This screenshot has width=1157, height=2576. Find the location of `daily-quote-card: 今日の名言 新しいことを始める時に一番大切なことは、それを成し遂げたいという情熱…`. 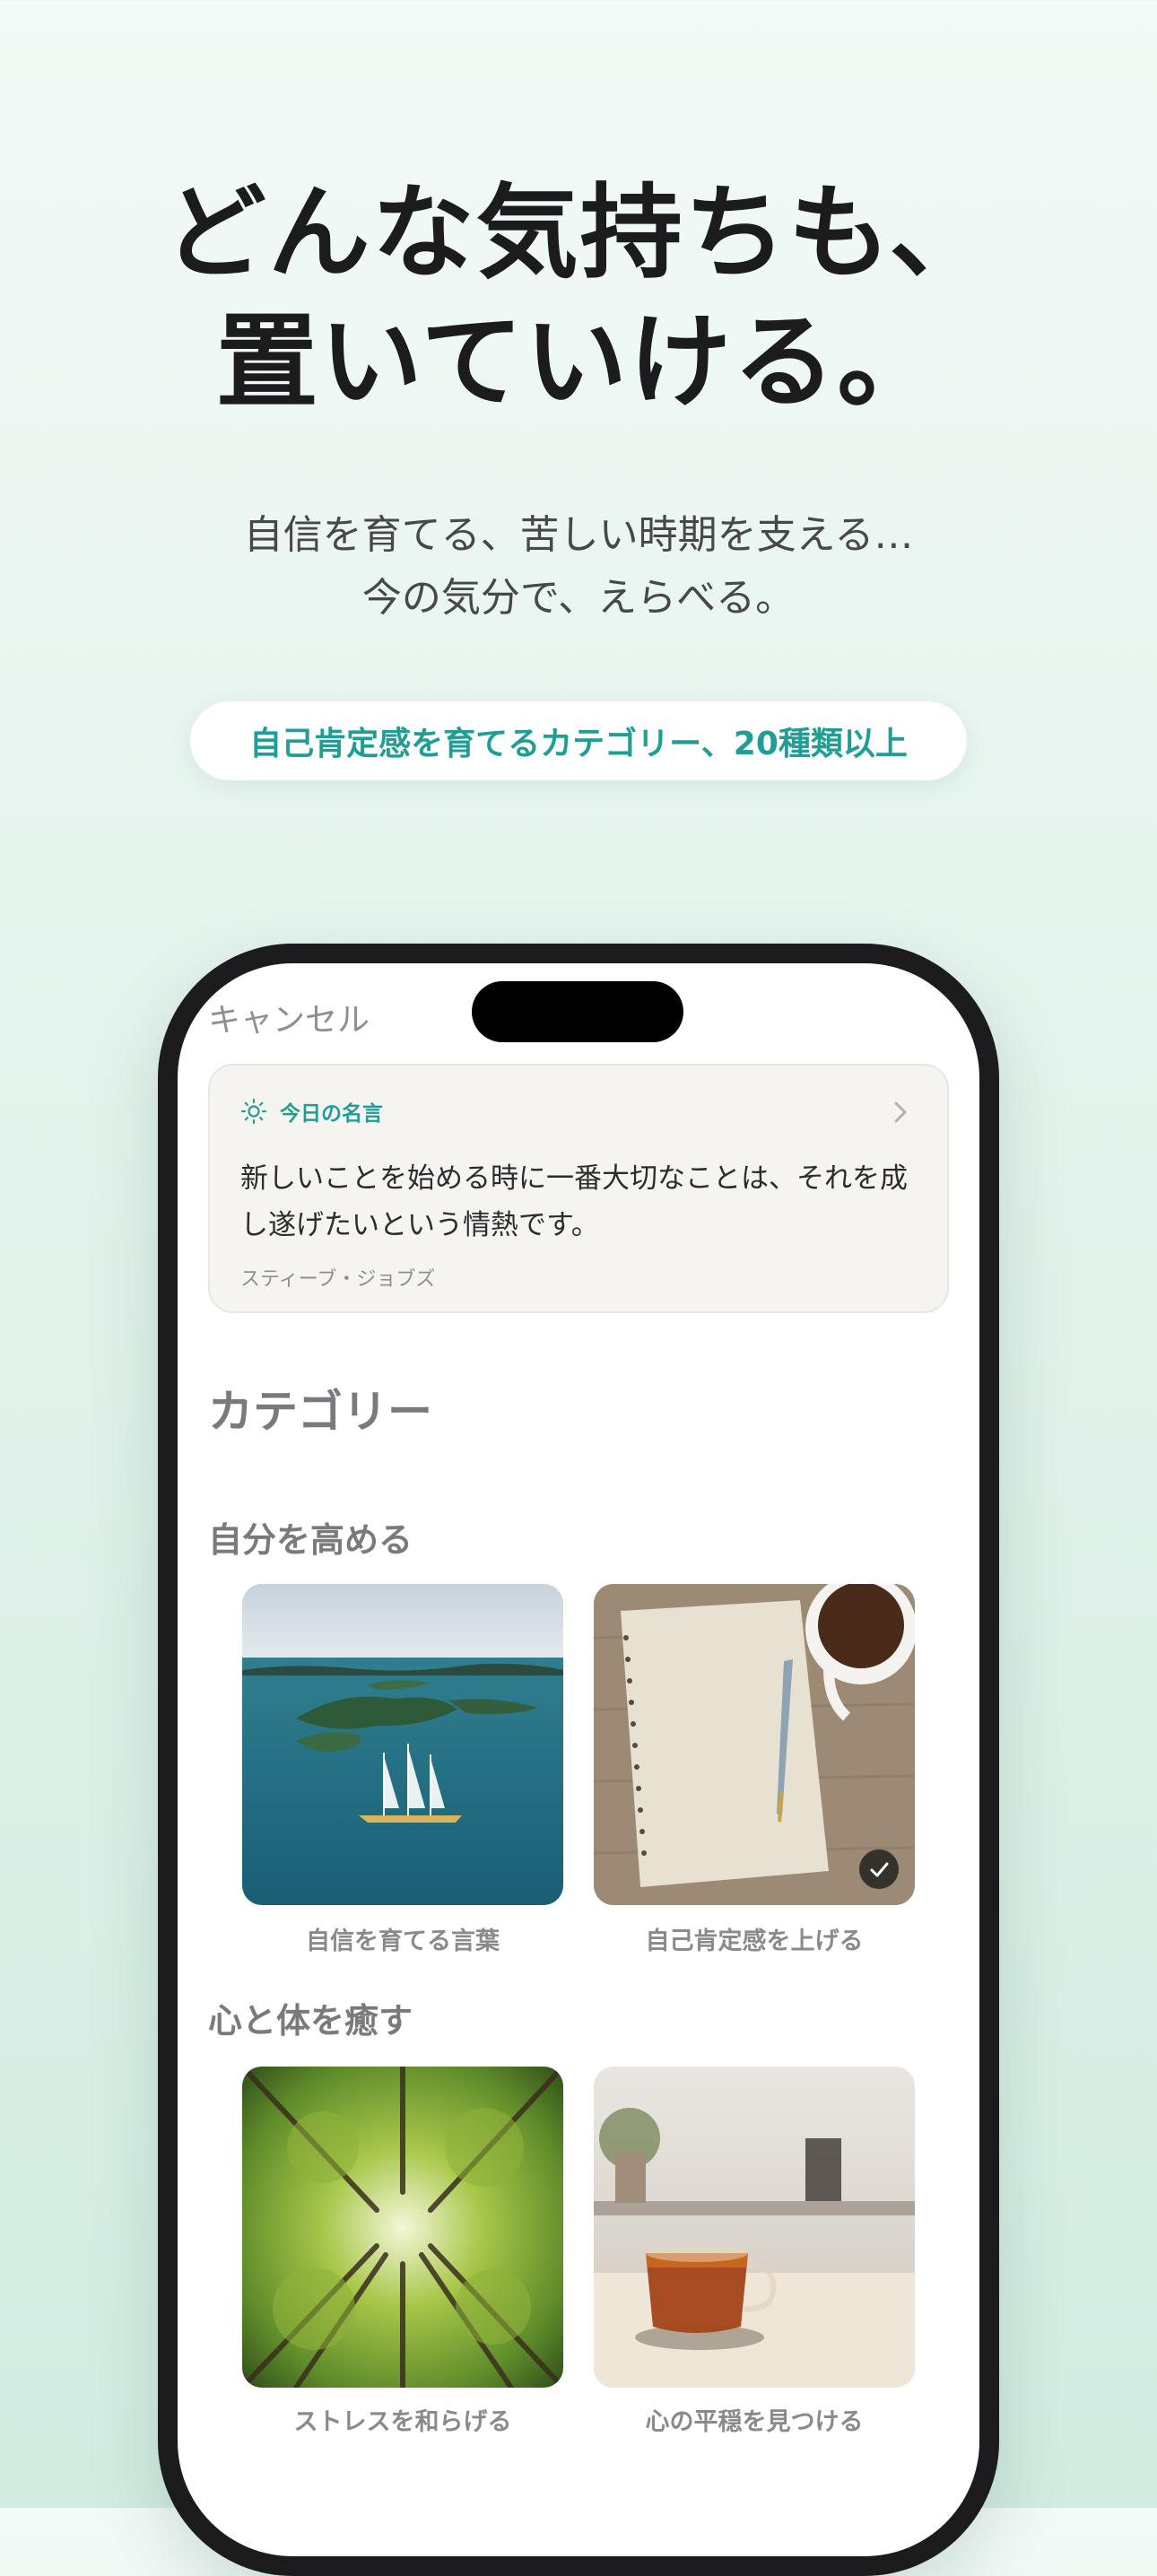

daily-quote-card: 今日の名言 新しいことを始める時に一番大切なことは、それを成し遂げたいという情熱… is located at coordinates (578, 1188).